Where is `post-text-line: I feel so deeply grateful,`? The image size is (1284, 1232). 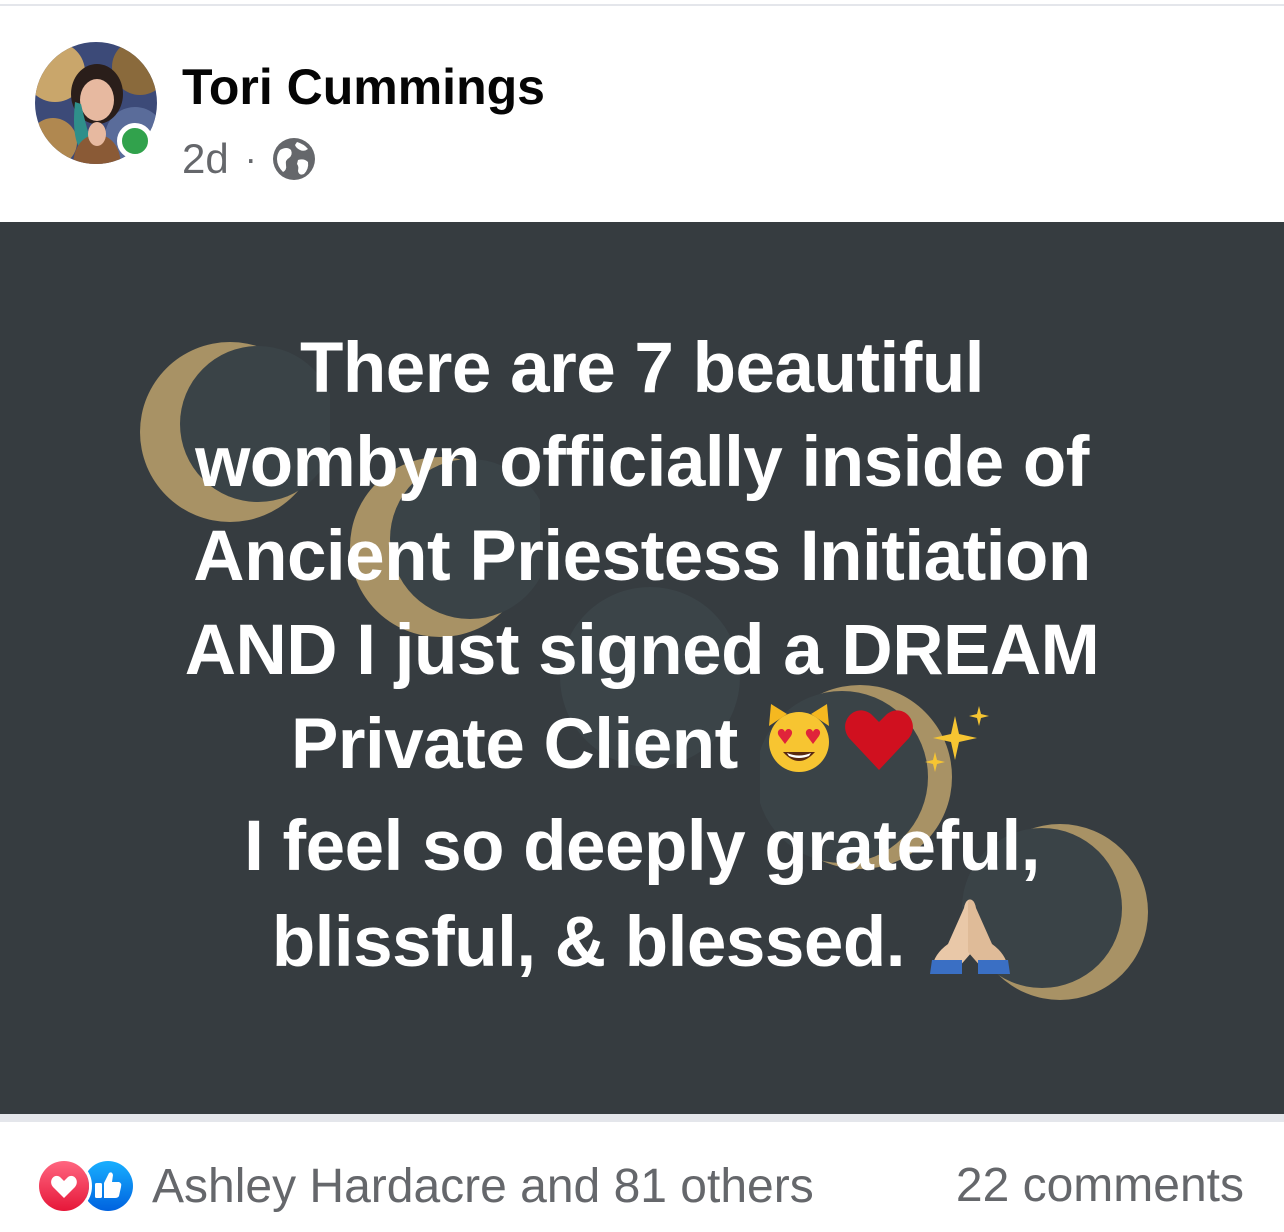
post-text-line: I feel so deeply grateful, is located at coordinates (642, 846).